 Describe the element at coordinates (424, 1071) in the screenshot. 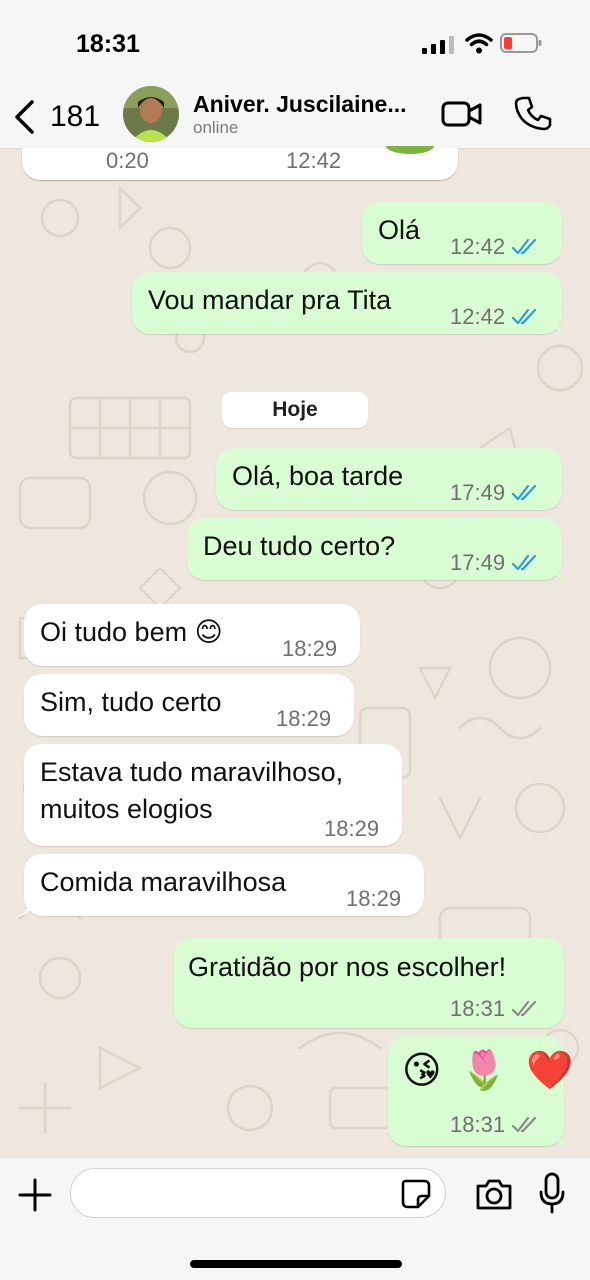

I see `kissing-face-emoji: 😘` at that location.